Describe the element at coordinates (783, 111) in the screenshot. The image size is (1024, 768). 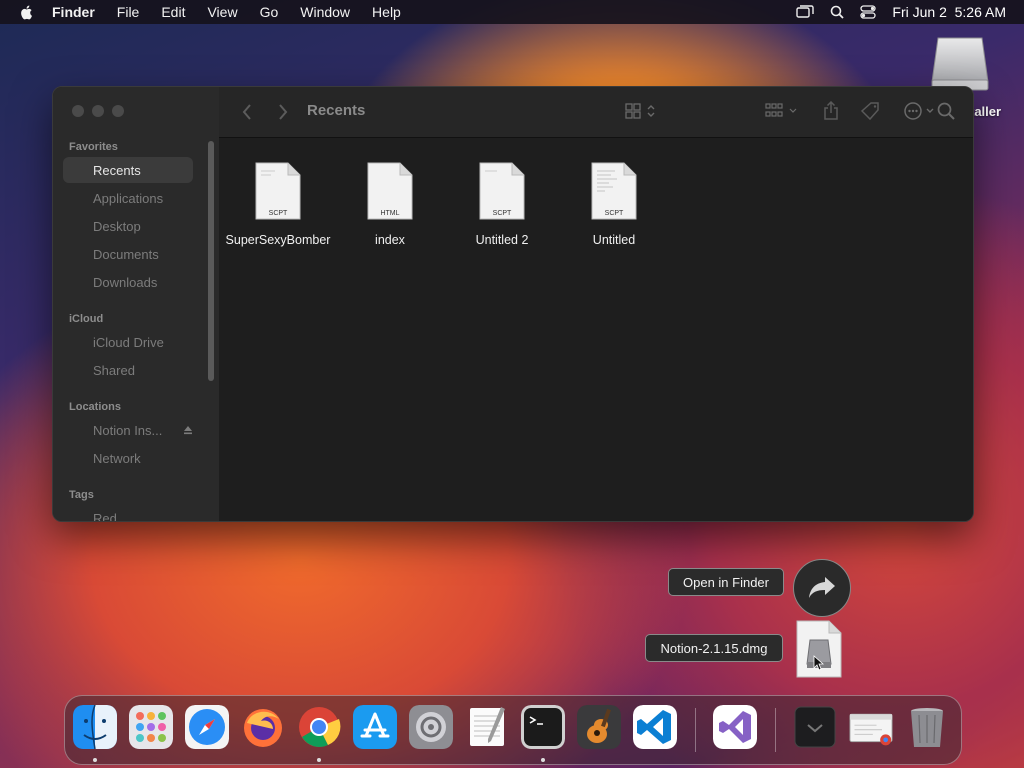
I see `group-by-icon` at that location.